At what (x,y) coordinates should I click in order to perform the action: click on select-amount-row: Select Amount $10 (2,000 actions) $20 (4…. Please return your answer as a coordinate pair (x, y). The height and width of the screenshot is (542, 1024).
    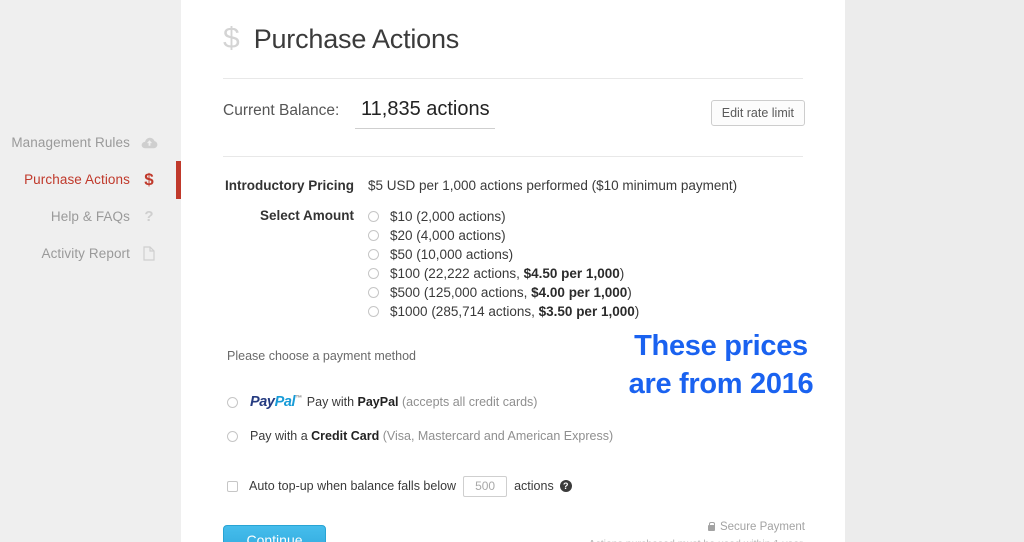
    Looking at the image, I should click on (513, 264).